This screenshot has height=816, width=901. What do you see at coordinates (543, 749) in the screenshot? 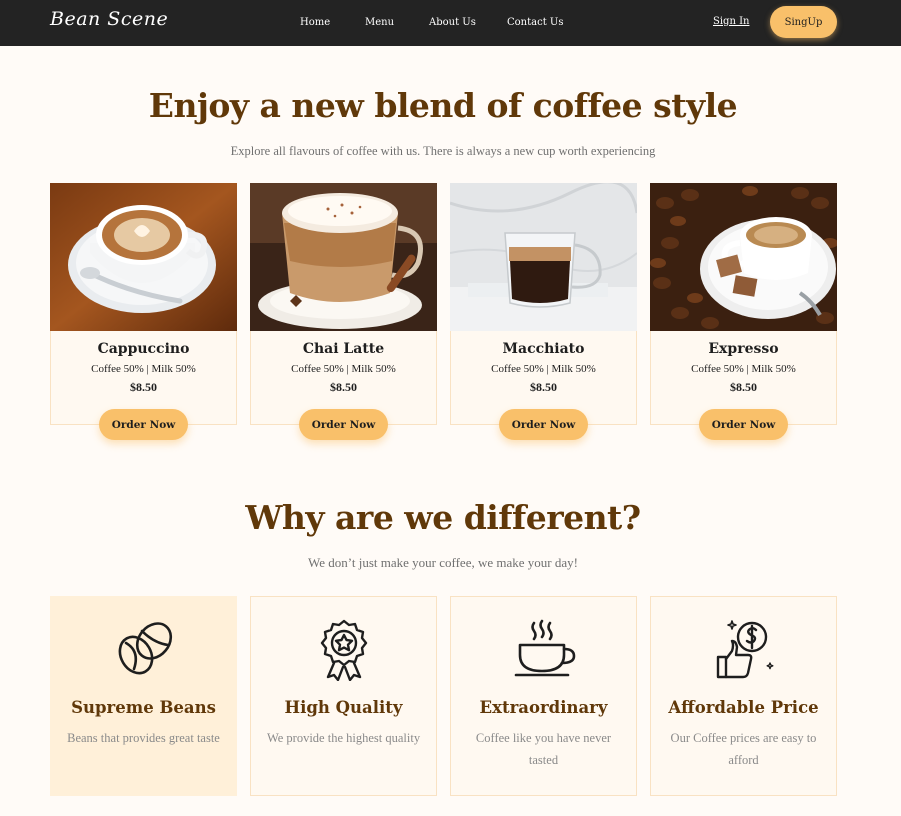
I see `feature-description: Coffee like you have never tasted` at bounding box center [543, 749].